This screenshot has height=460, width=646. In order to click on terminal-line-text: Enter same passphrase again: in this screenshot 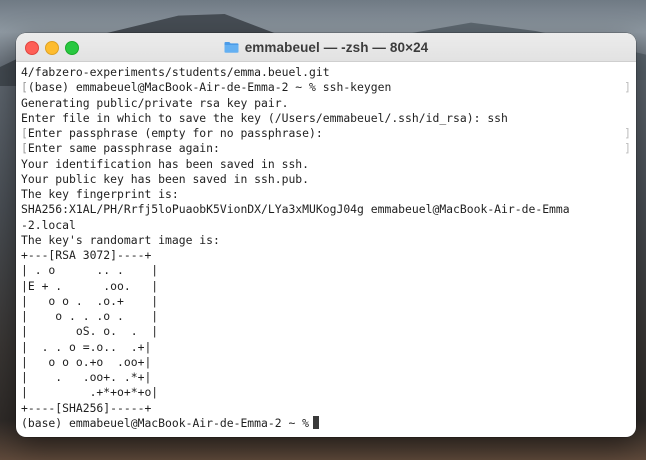, I will do `click(123, 148)`.